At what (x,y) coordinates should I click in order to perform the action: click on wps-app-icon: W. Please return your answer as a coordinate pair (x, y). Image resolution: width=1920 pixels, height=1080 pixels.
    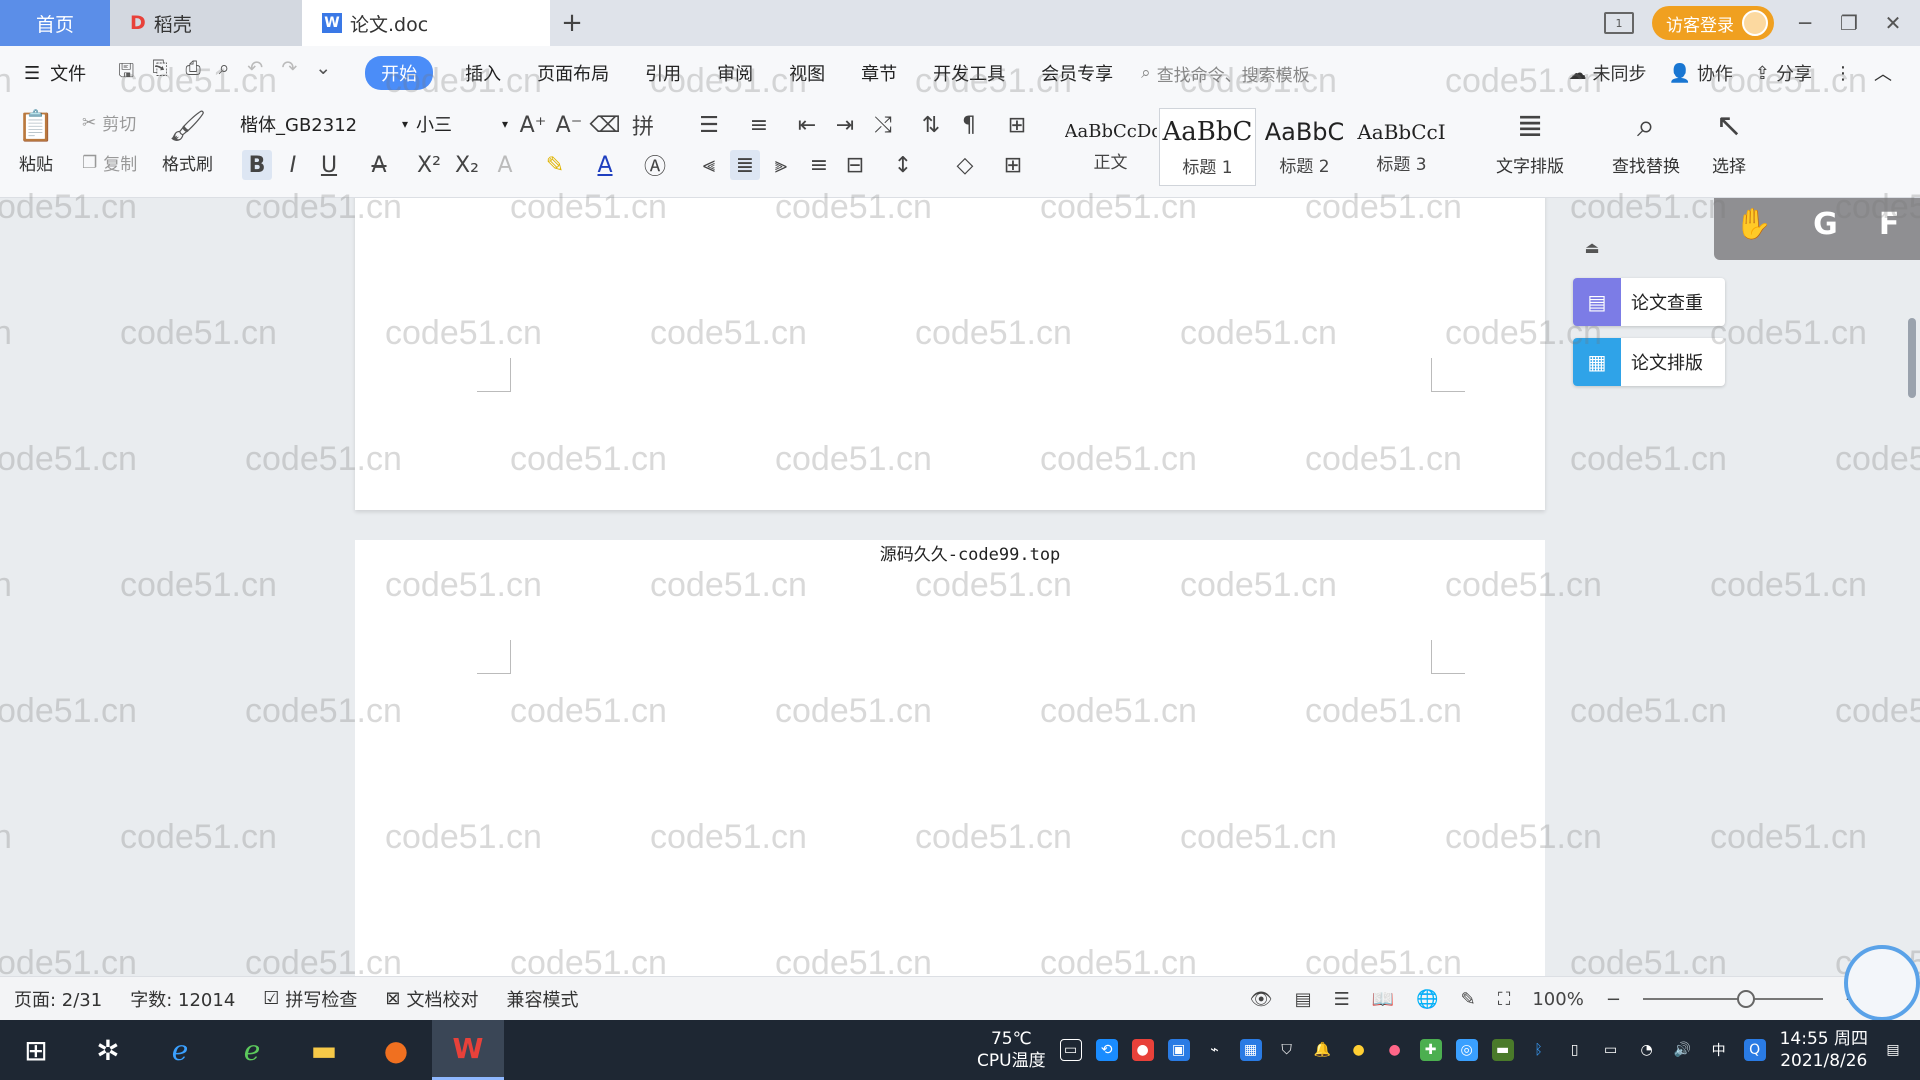
    Looking at the image, I should click on (468, 1050).